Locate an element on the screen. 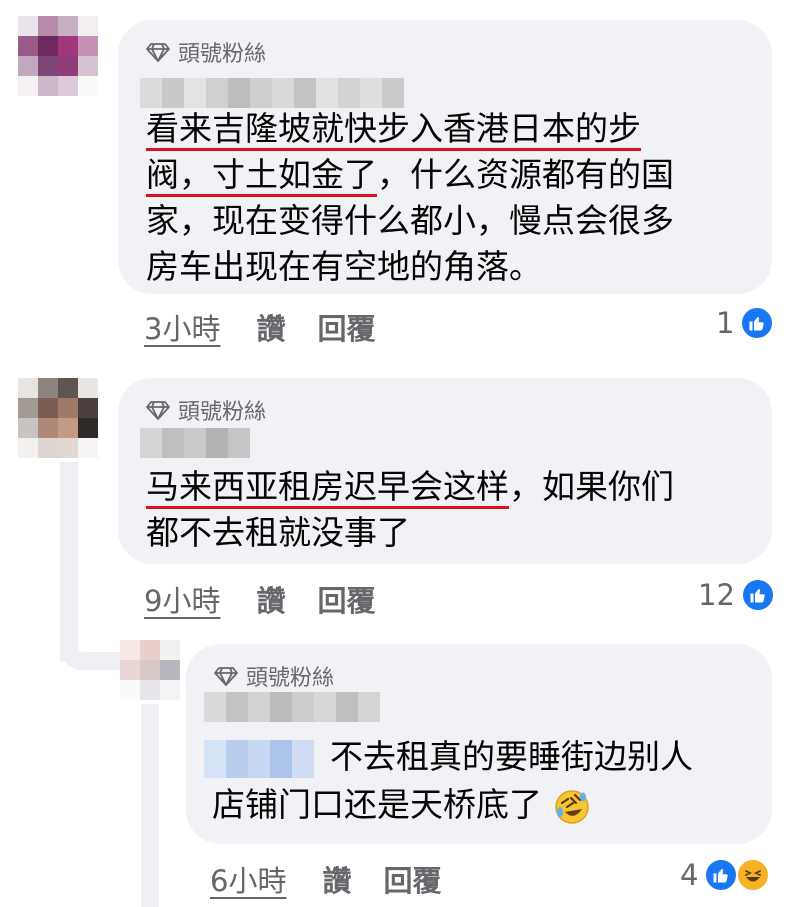  reaction-count: 1 is located at coordinates (725, 323).